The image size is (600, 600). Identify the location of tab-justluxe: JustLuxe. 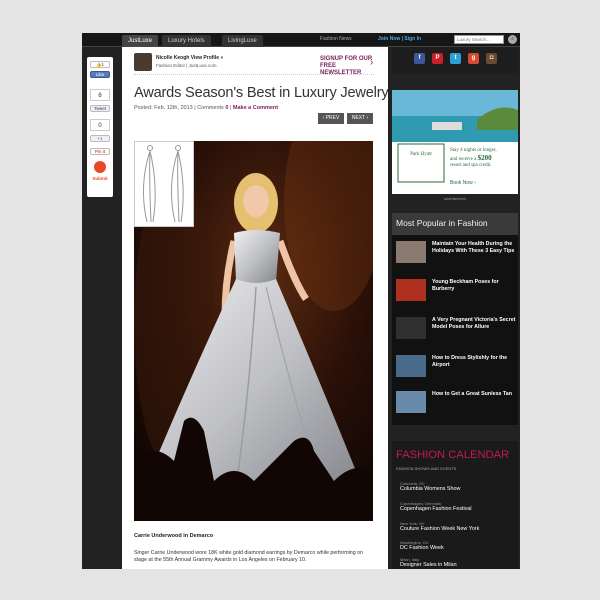
(140, 41).